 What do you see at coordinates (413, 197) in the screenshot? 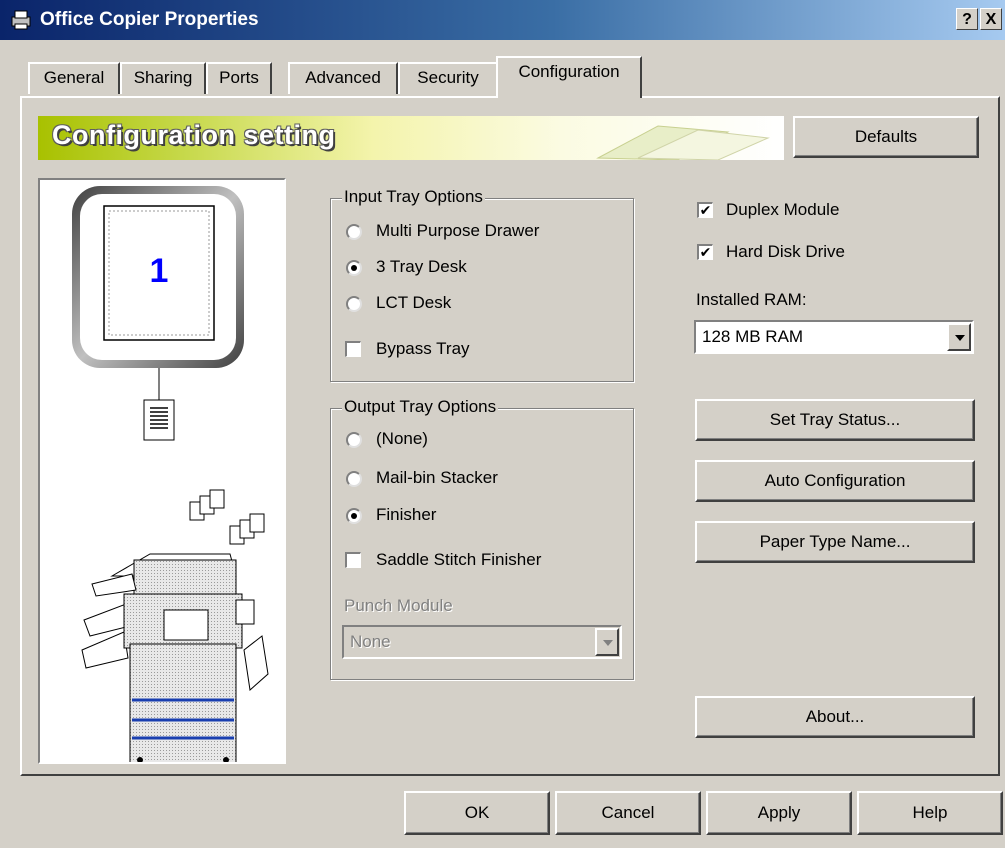
I see `input-tray-legend: Input Tray Options` at bounding box center [413, 197].